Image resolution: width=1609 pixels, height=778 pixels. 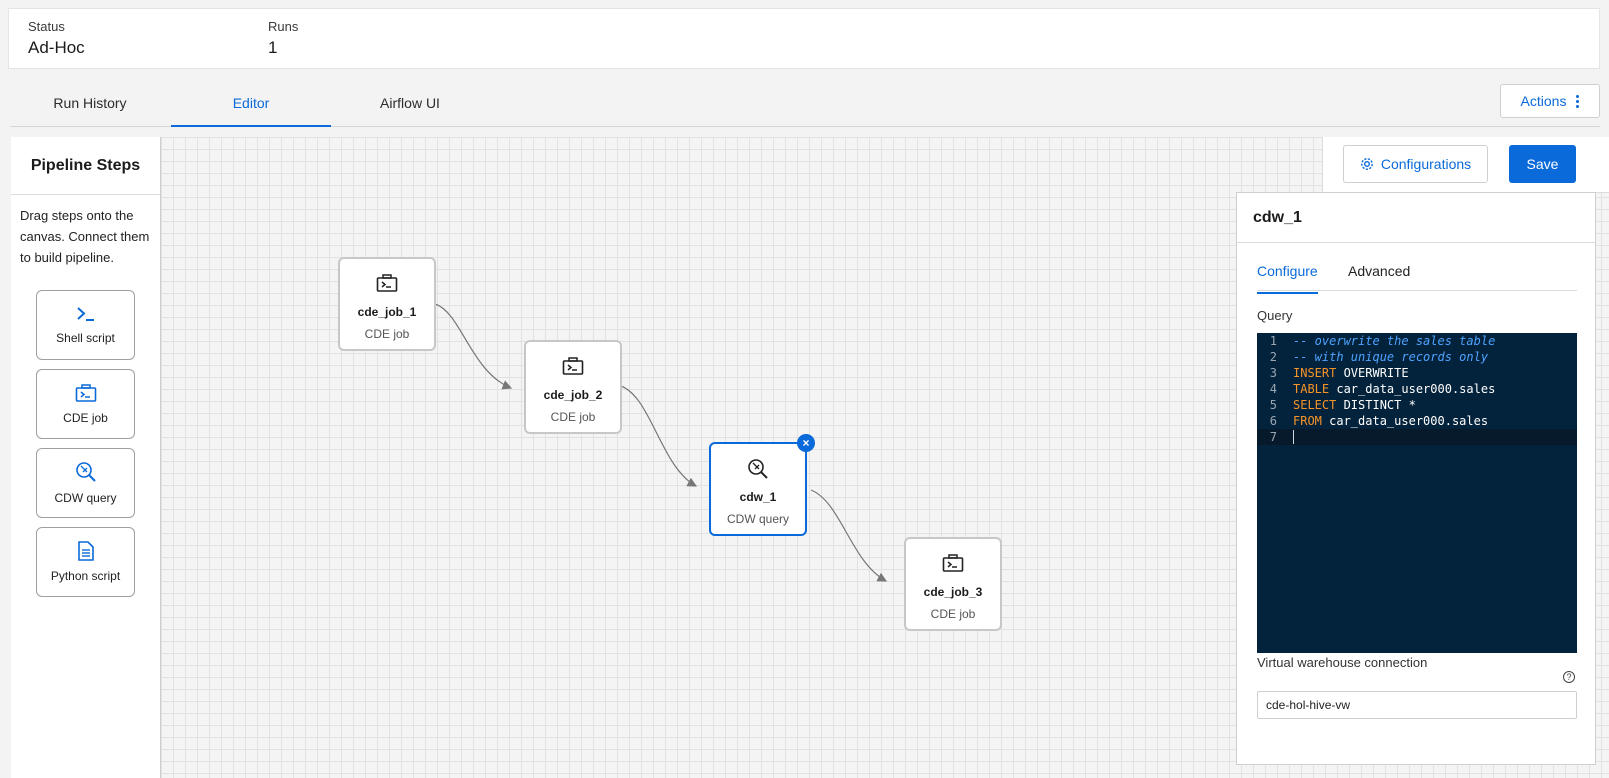 I want to click on runs-label: Runs, so click(x=283, y=26).